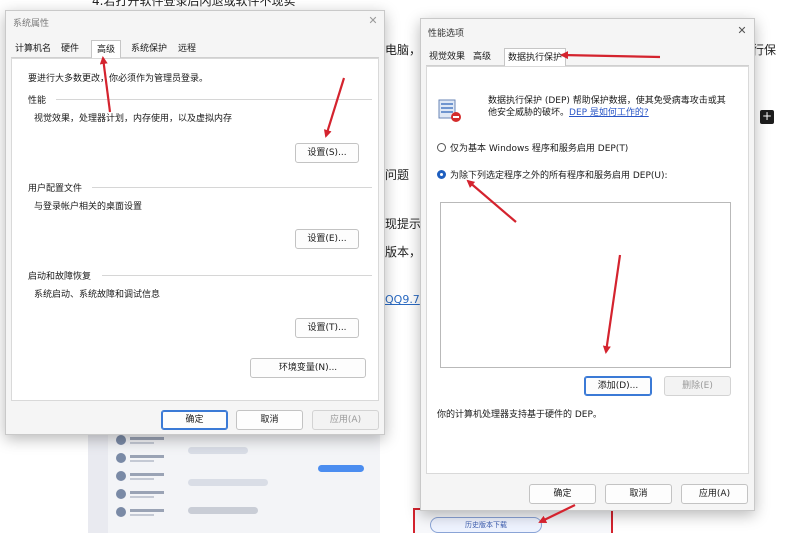 This screenshot has width=800, height=533. I want to click on article-fragment: 问题, so click(397, 175).